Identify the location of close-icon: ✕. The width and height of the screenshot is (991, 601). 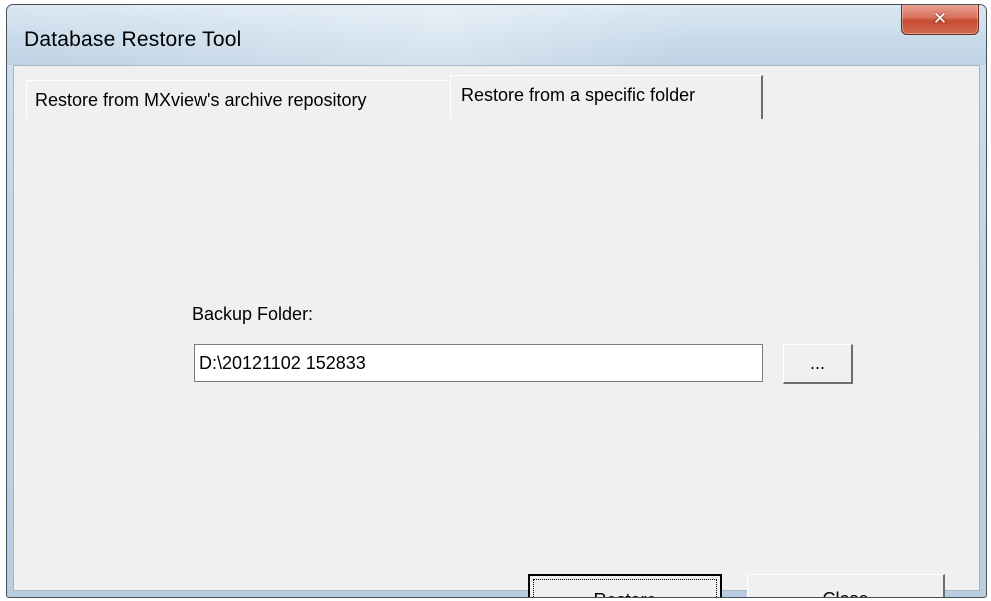
(940, 18).